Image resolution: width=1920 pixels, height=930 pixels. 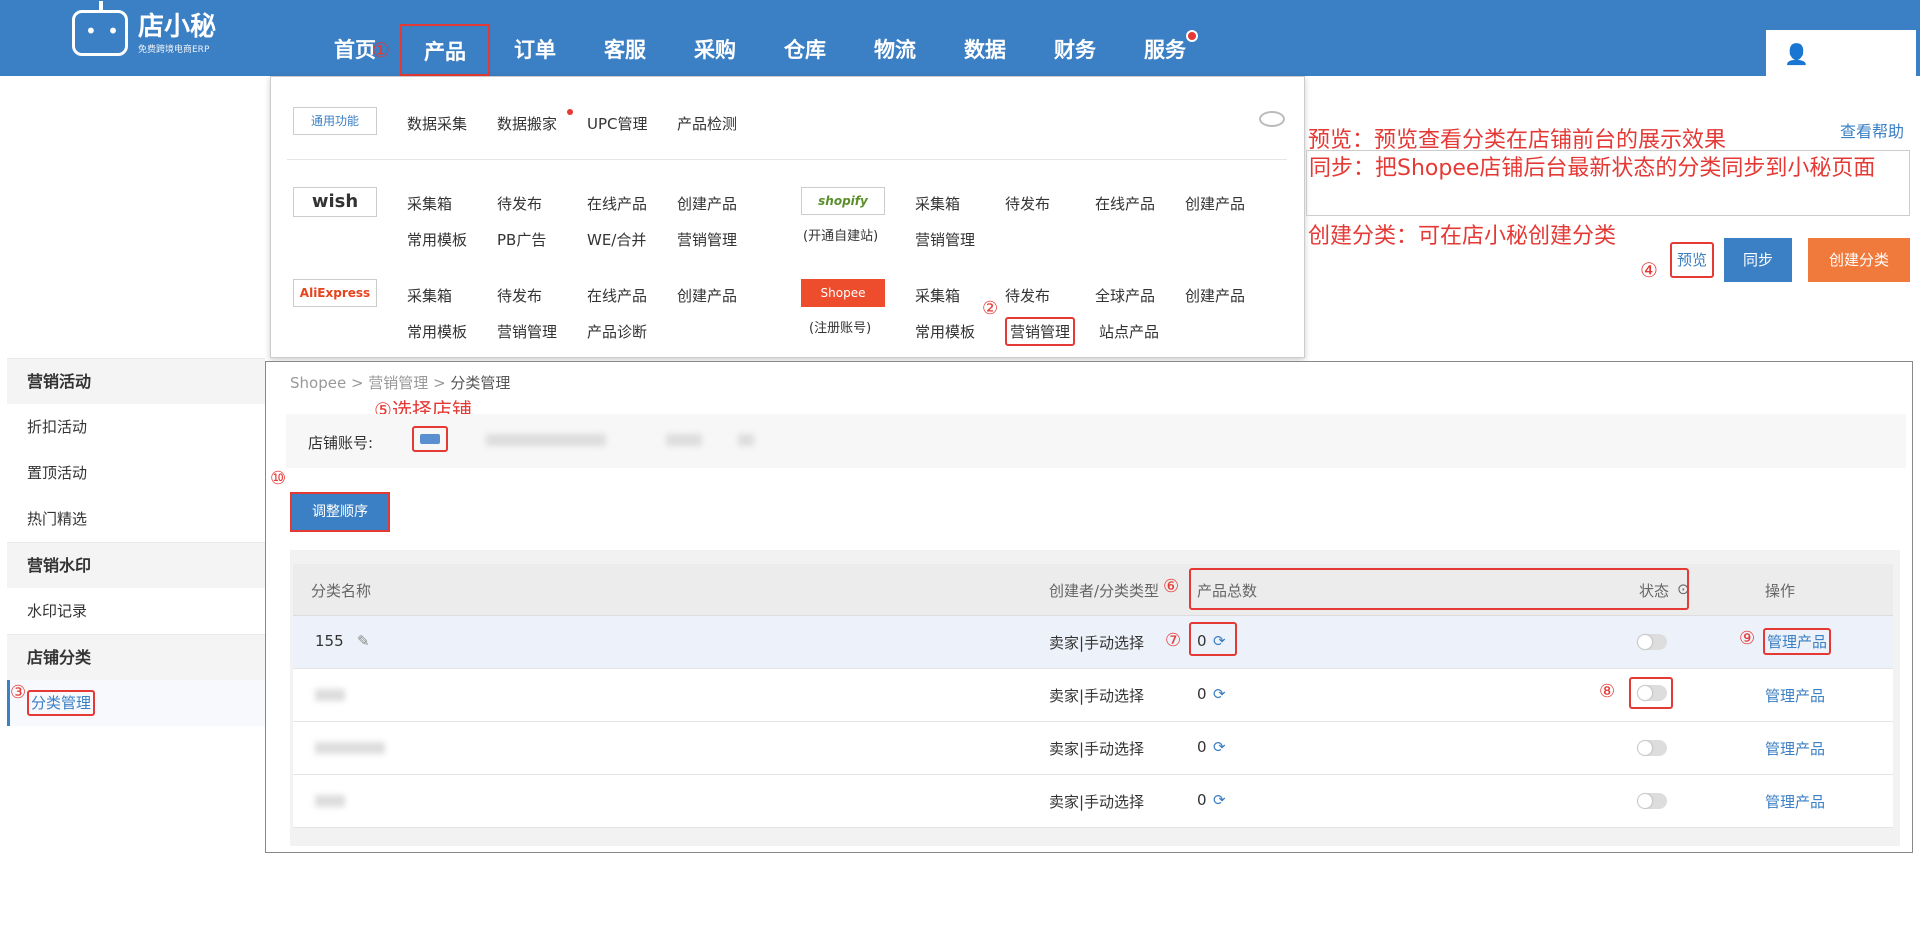 I want to click on shopee-collect: 采集箱, so click(x=937, y=295).